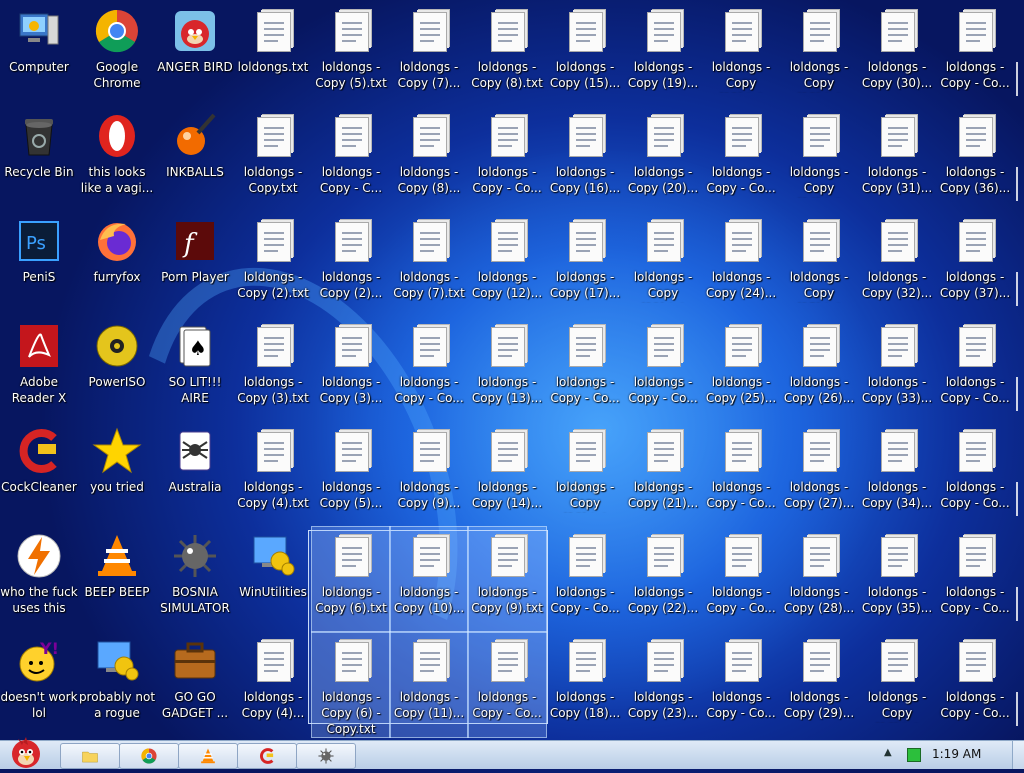 The height and width of the screenshot is (773, 1024). Describe the element at coordinates (663, 264) in the screenshot. I see `desktop-file-icon: loldongs - Copy (11).txt` at that location.